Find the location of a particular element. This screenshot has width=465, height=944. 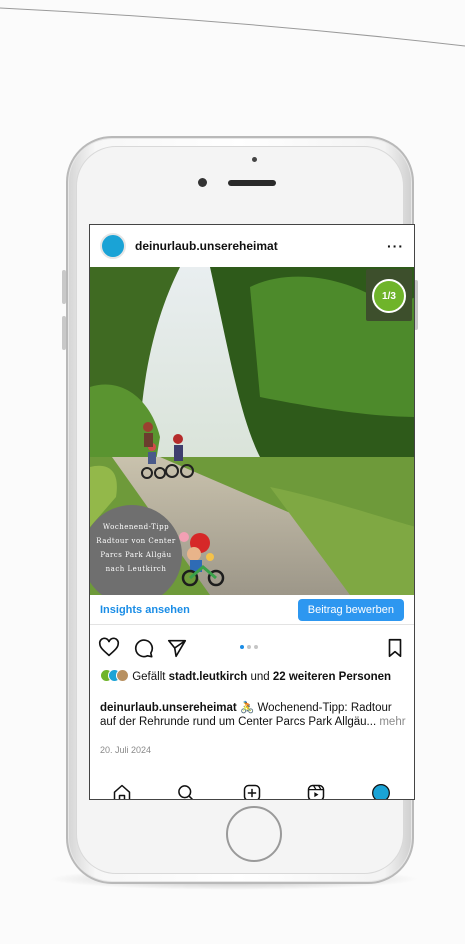

post-date: 20. Juli 2024 is located at coordinates (126, 750).